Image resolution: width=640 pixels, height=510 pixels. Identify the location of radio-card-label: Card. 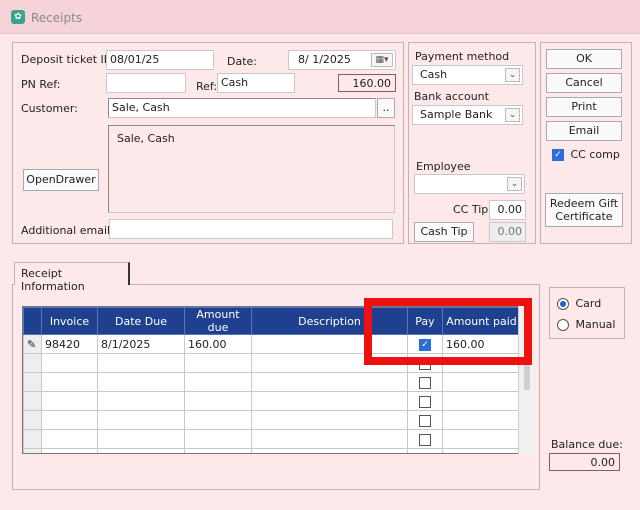
(588, 303).